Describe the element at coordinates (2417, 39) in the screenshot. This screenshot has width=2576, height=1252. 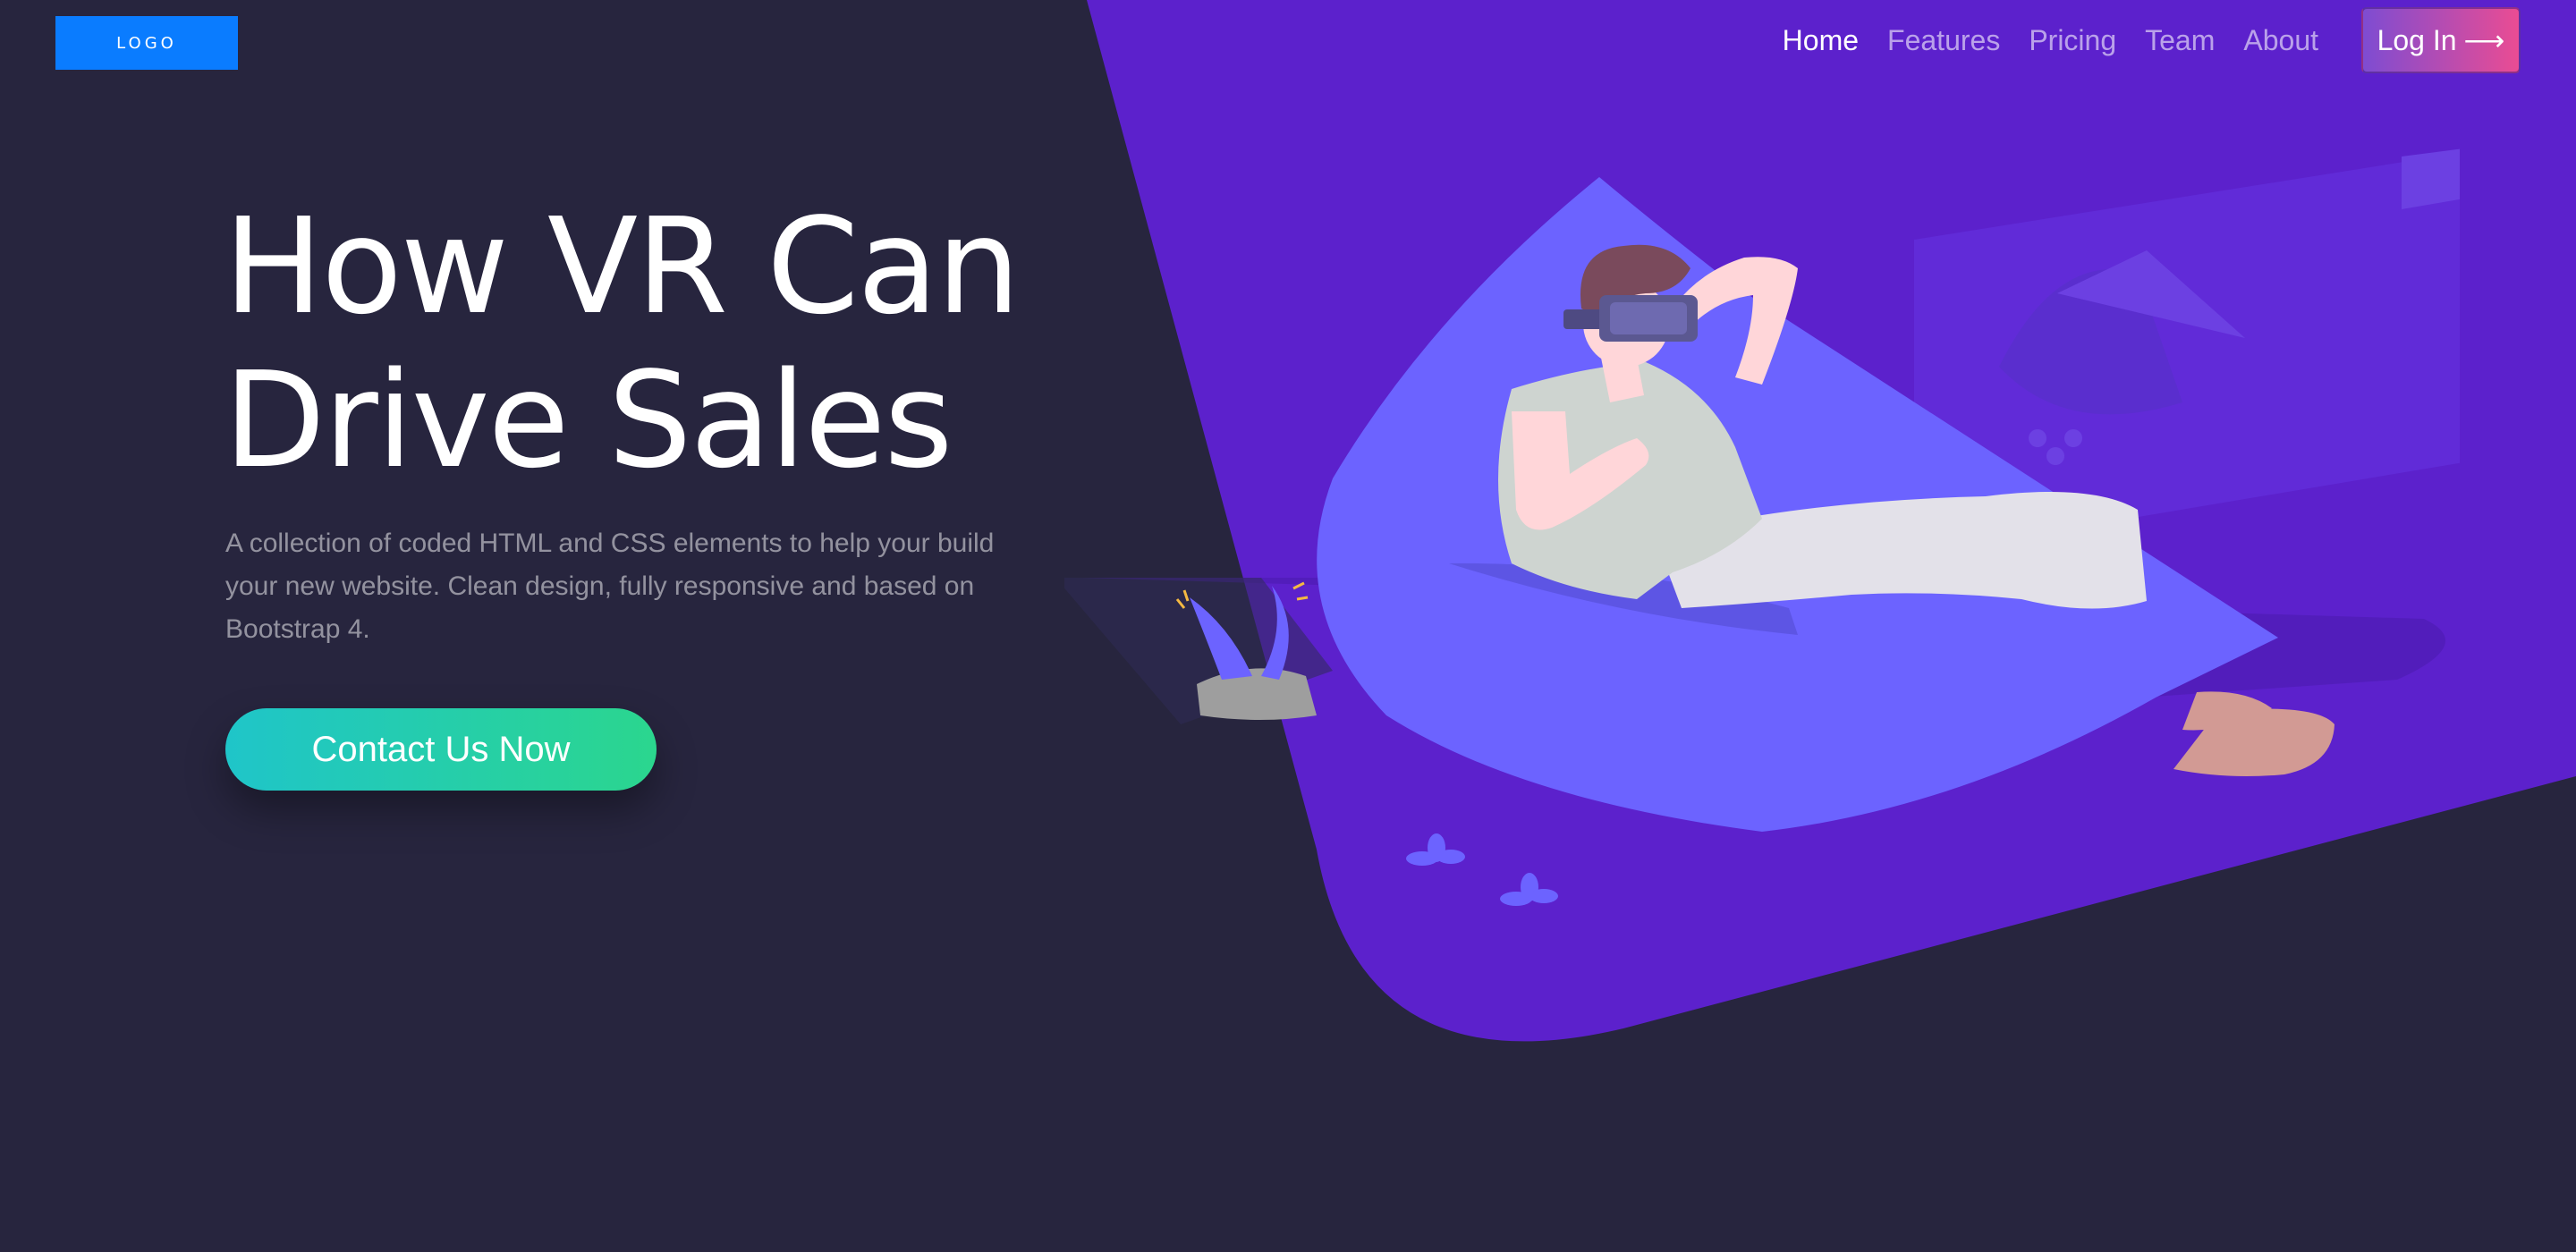
I see `login-button-label: Log In` at that location.